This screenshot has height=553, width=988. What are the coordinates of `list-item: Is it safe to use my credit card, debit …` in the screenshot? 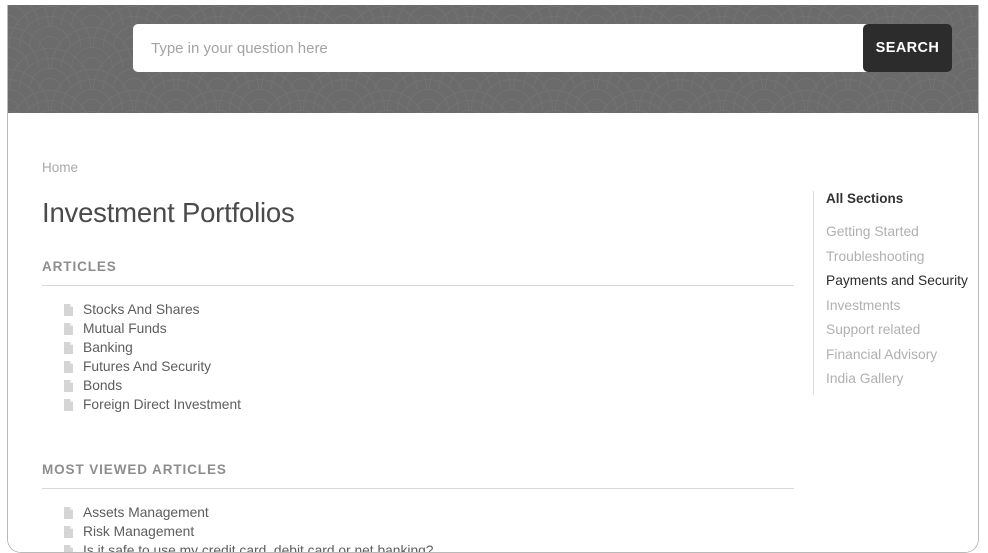 It's located at (418, 547).